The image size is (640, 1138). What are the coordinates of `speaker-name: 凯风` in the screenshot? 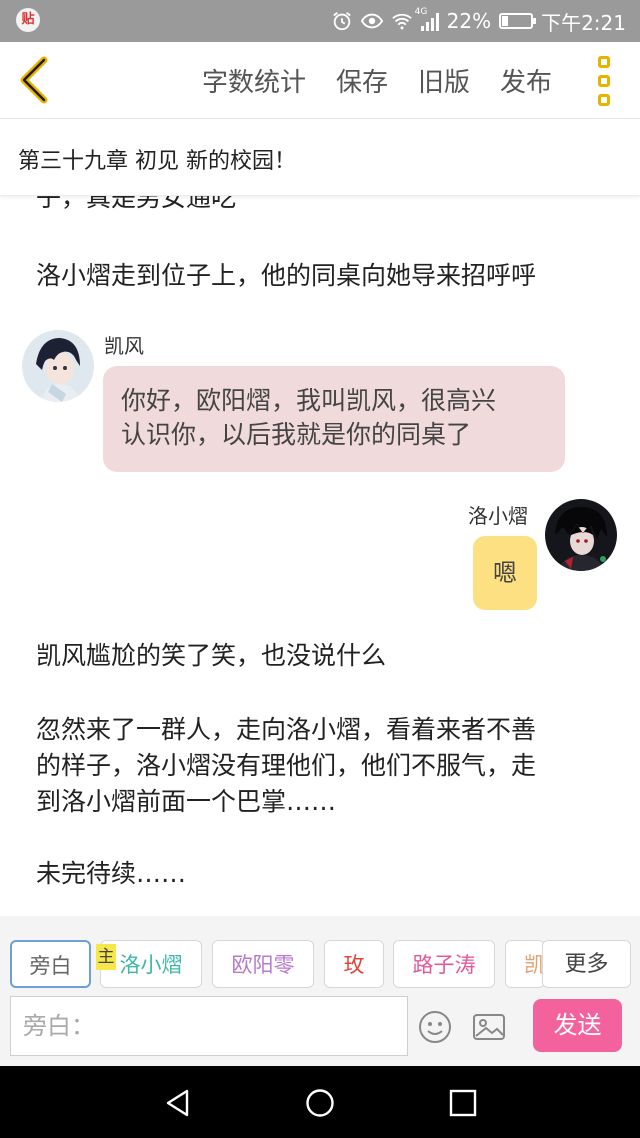 It's located at (124, 346).